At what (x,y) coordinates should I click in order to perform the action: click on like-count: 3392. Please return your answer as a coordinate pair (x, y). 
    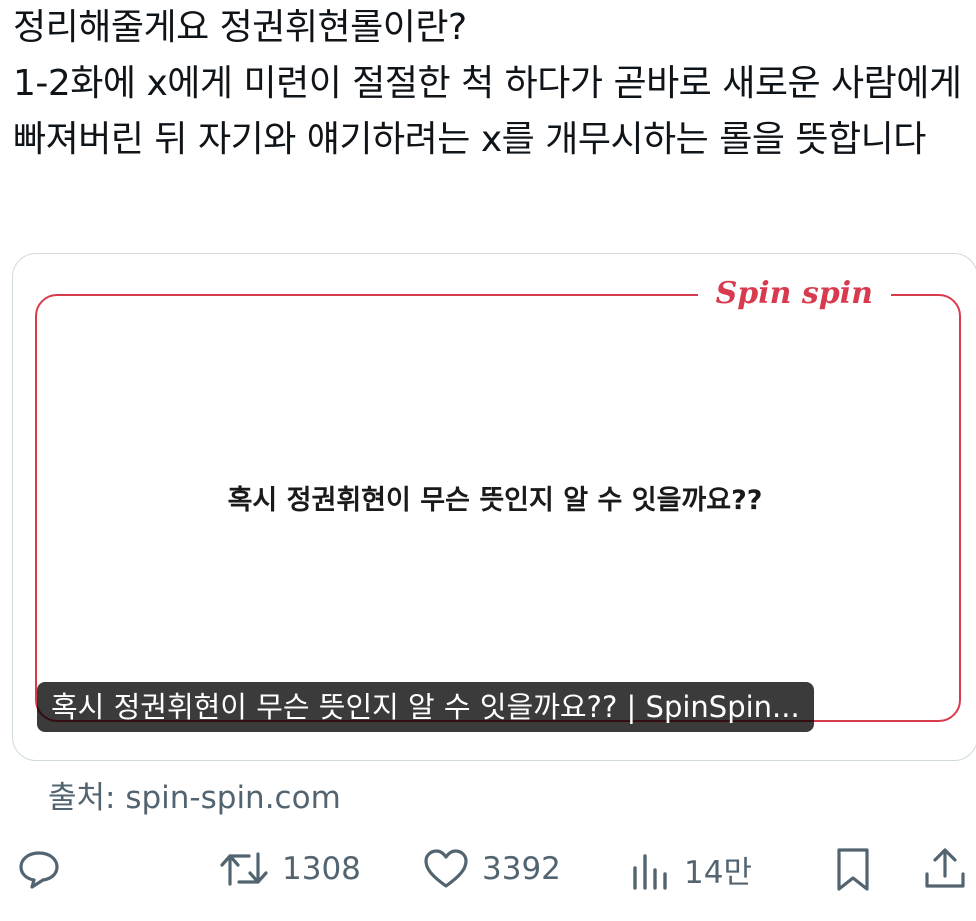
    Looking at the image, I should click on (521, 869).